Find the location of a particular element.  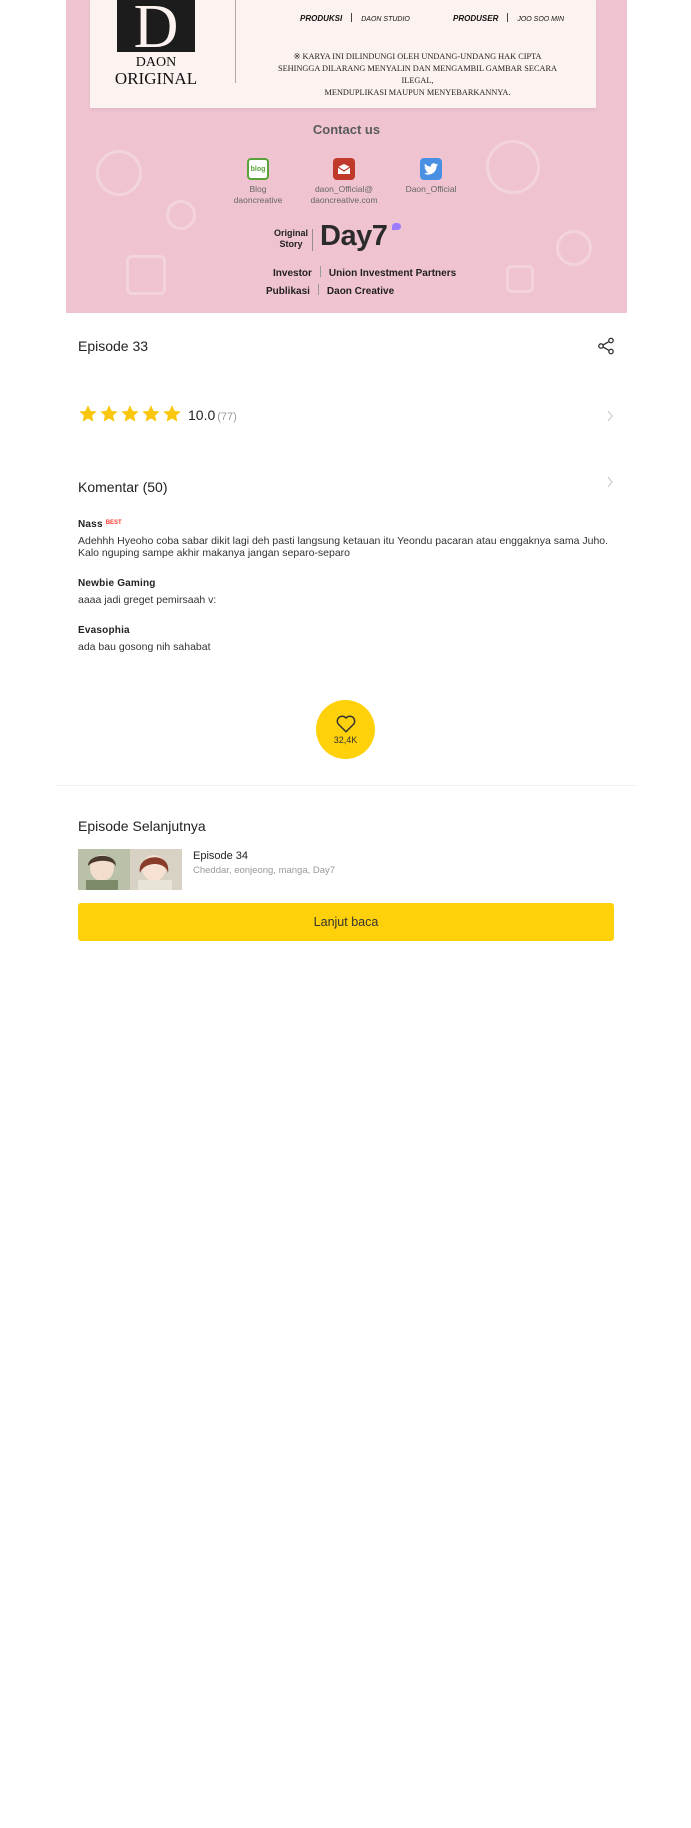

investor-line: Investor Union Investment Partners is located at coordinates (365, 272).